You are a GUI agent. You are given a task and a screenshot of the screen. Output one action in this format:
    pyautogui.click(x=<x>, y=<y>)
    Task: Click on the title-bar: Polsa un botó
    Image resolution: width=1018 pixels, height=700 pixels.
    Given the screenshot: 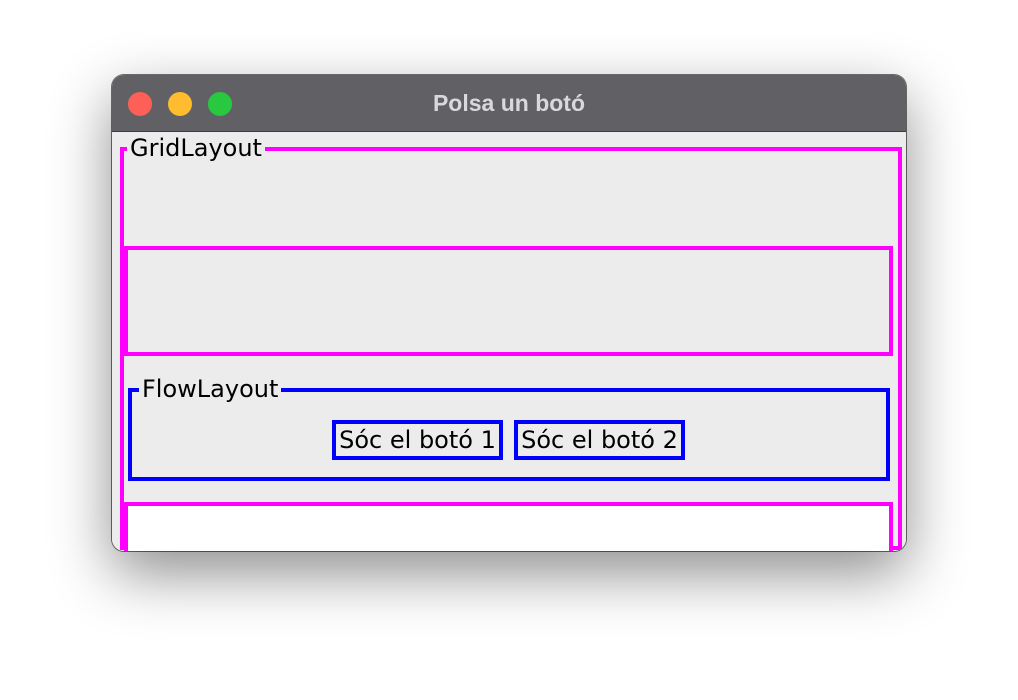 What is the action you would take?
    pyautogui.click(x=509, y=103)
    